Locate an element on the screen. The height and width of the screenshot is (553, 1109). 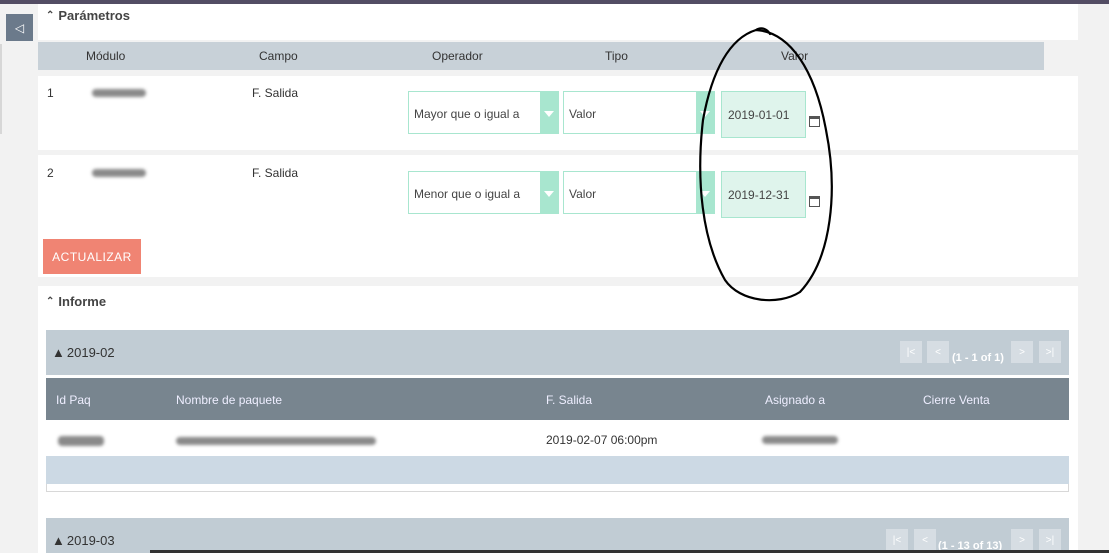
valor-date-text: 2019-01-01 is located at coordinates (759, 115).